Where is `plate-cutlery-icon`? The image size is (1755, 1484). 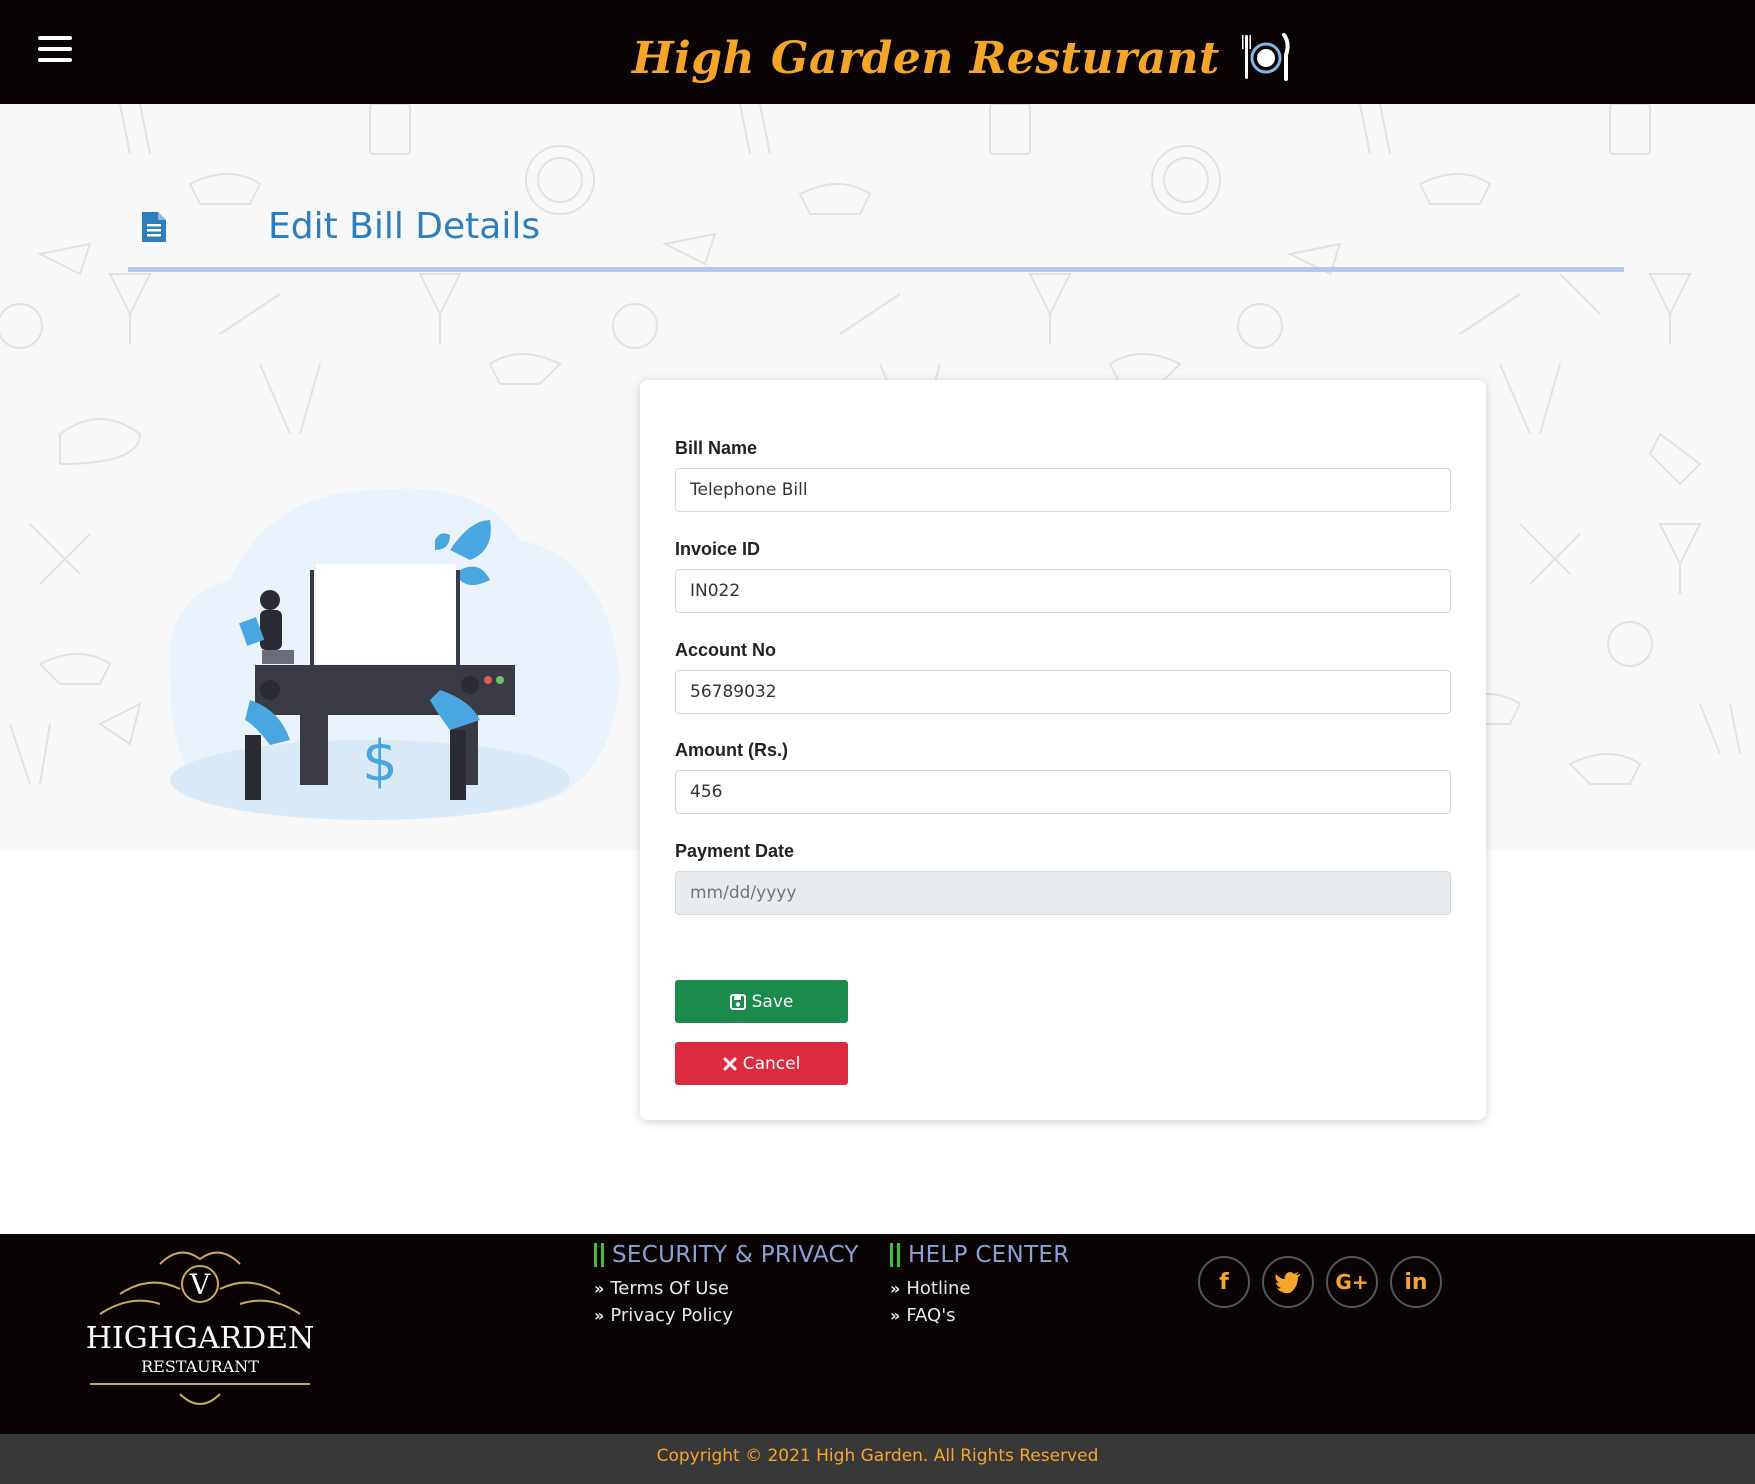
plate-cutlery-icon is located at coordinates (1265, 57).